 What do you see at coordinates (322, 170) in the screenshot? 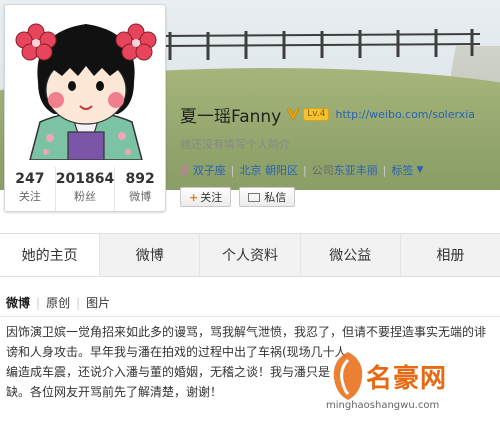
I see `company-prefix: 公司` at bounding box center [322, 170].